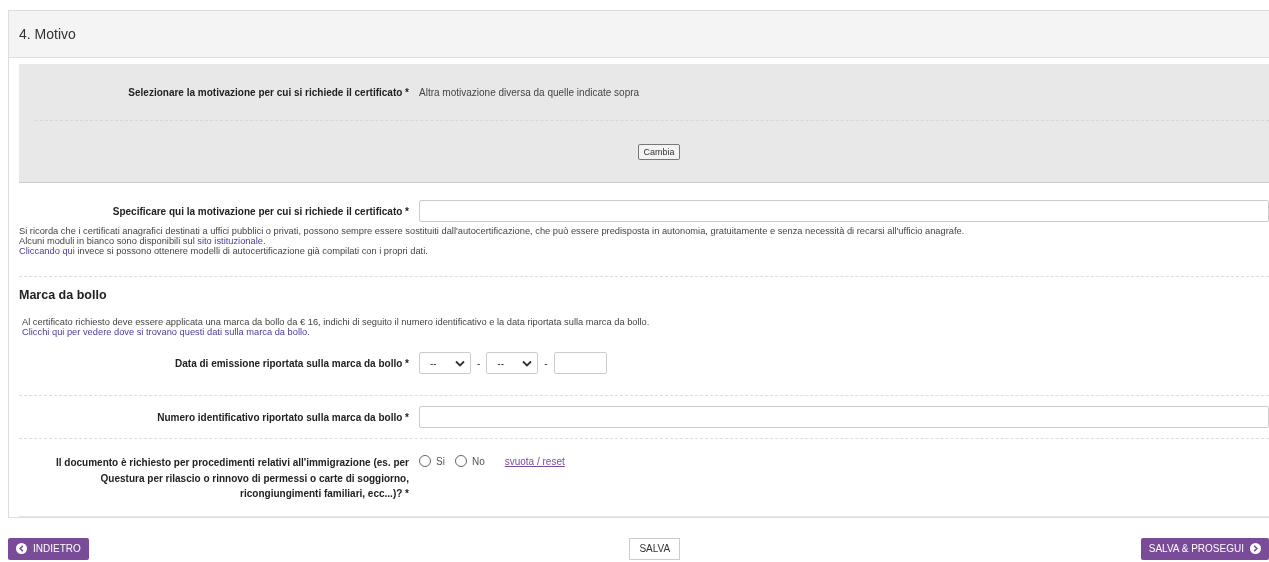  I want to click on field-label: Numero identificativo riportato sulla marca da bollo *, so click(282, 417).